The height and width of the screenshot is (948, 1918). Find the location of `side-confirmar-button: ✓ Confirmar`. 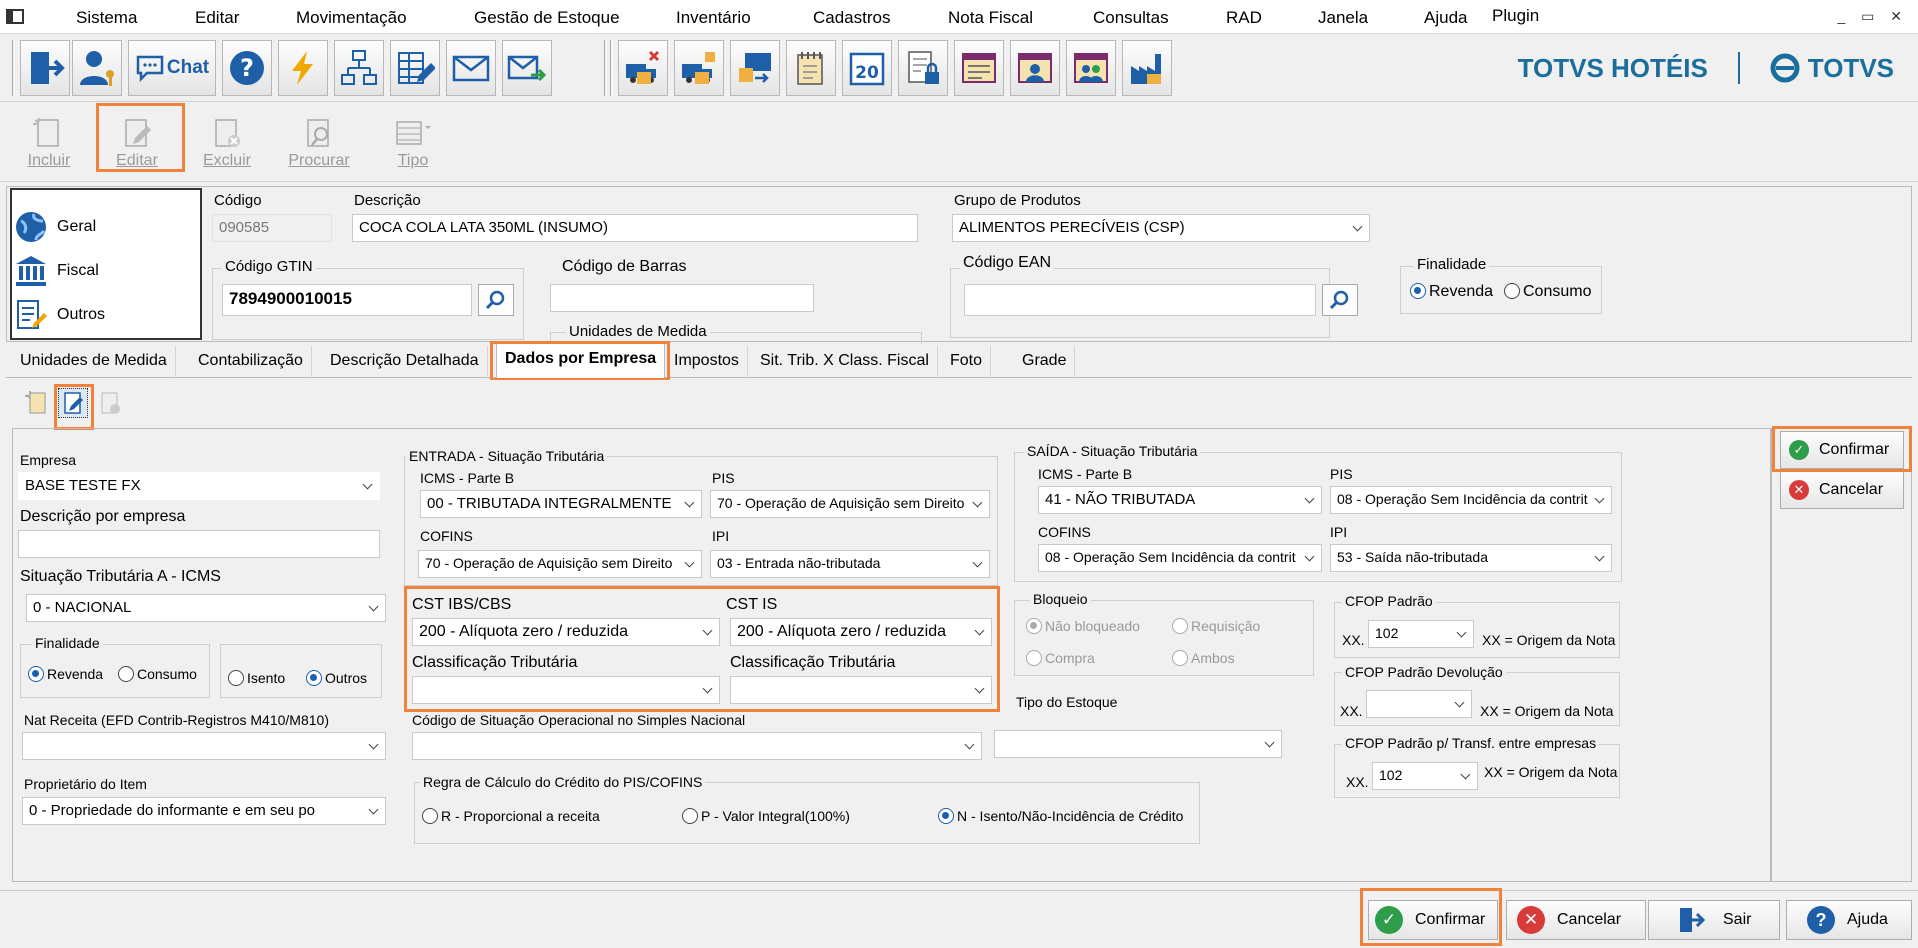

side-confirmar-button: ✓ Confirmar is located at coordinates (1842, 450).